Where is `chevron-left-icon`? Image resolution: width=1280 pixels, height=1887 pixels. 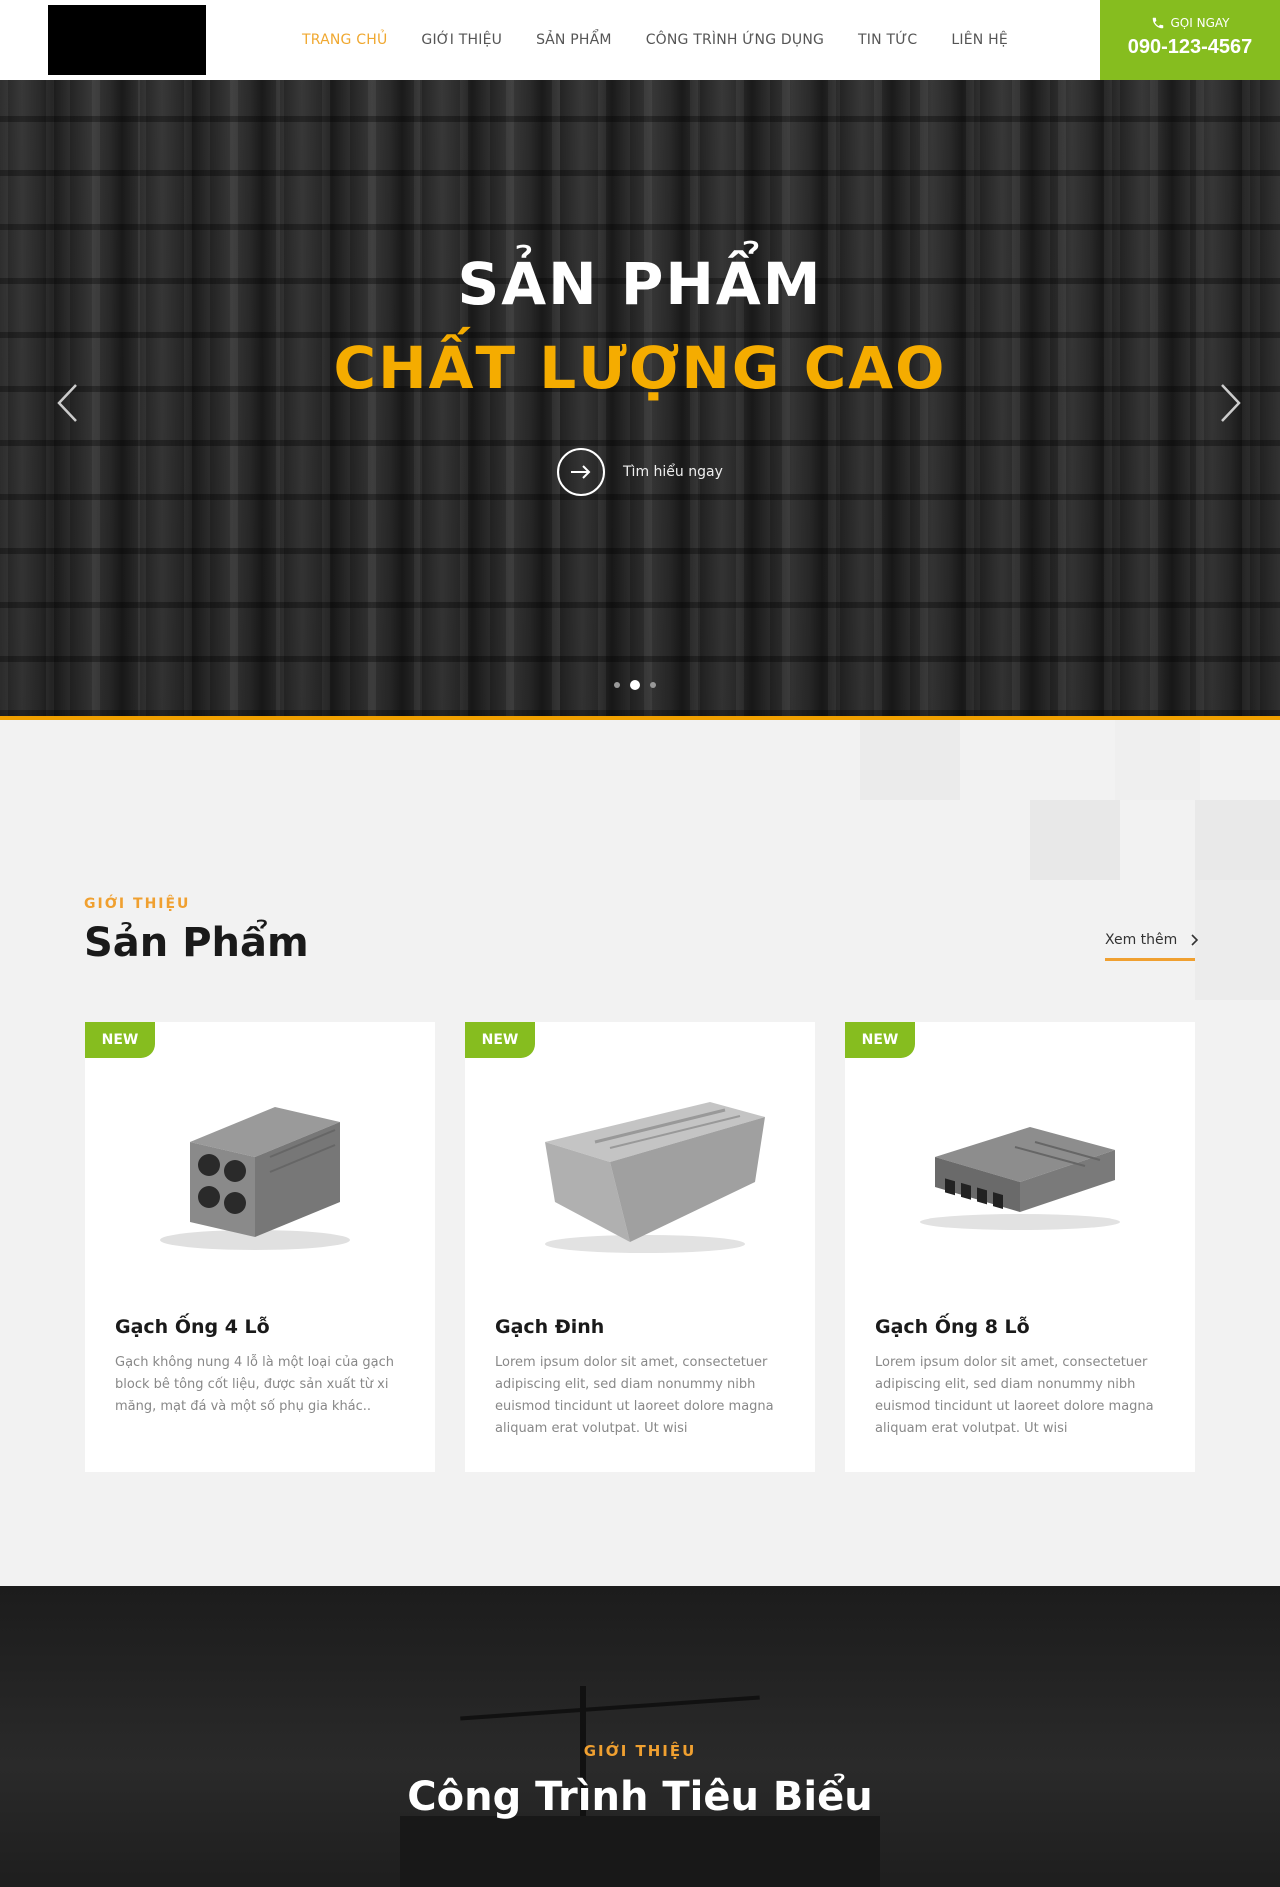 chevron-left-icon is located at coordinates (67, 407).